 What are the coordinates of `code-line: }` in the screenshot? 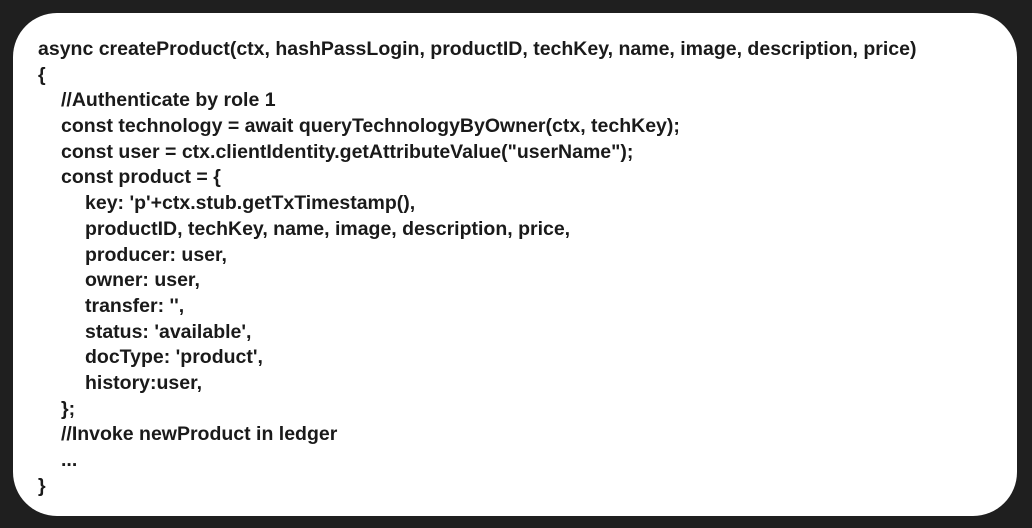 It's located at (42, 485).